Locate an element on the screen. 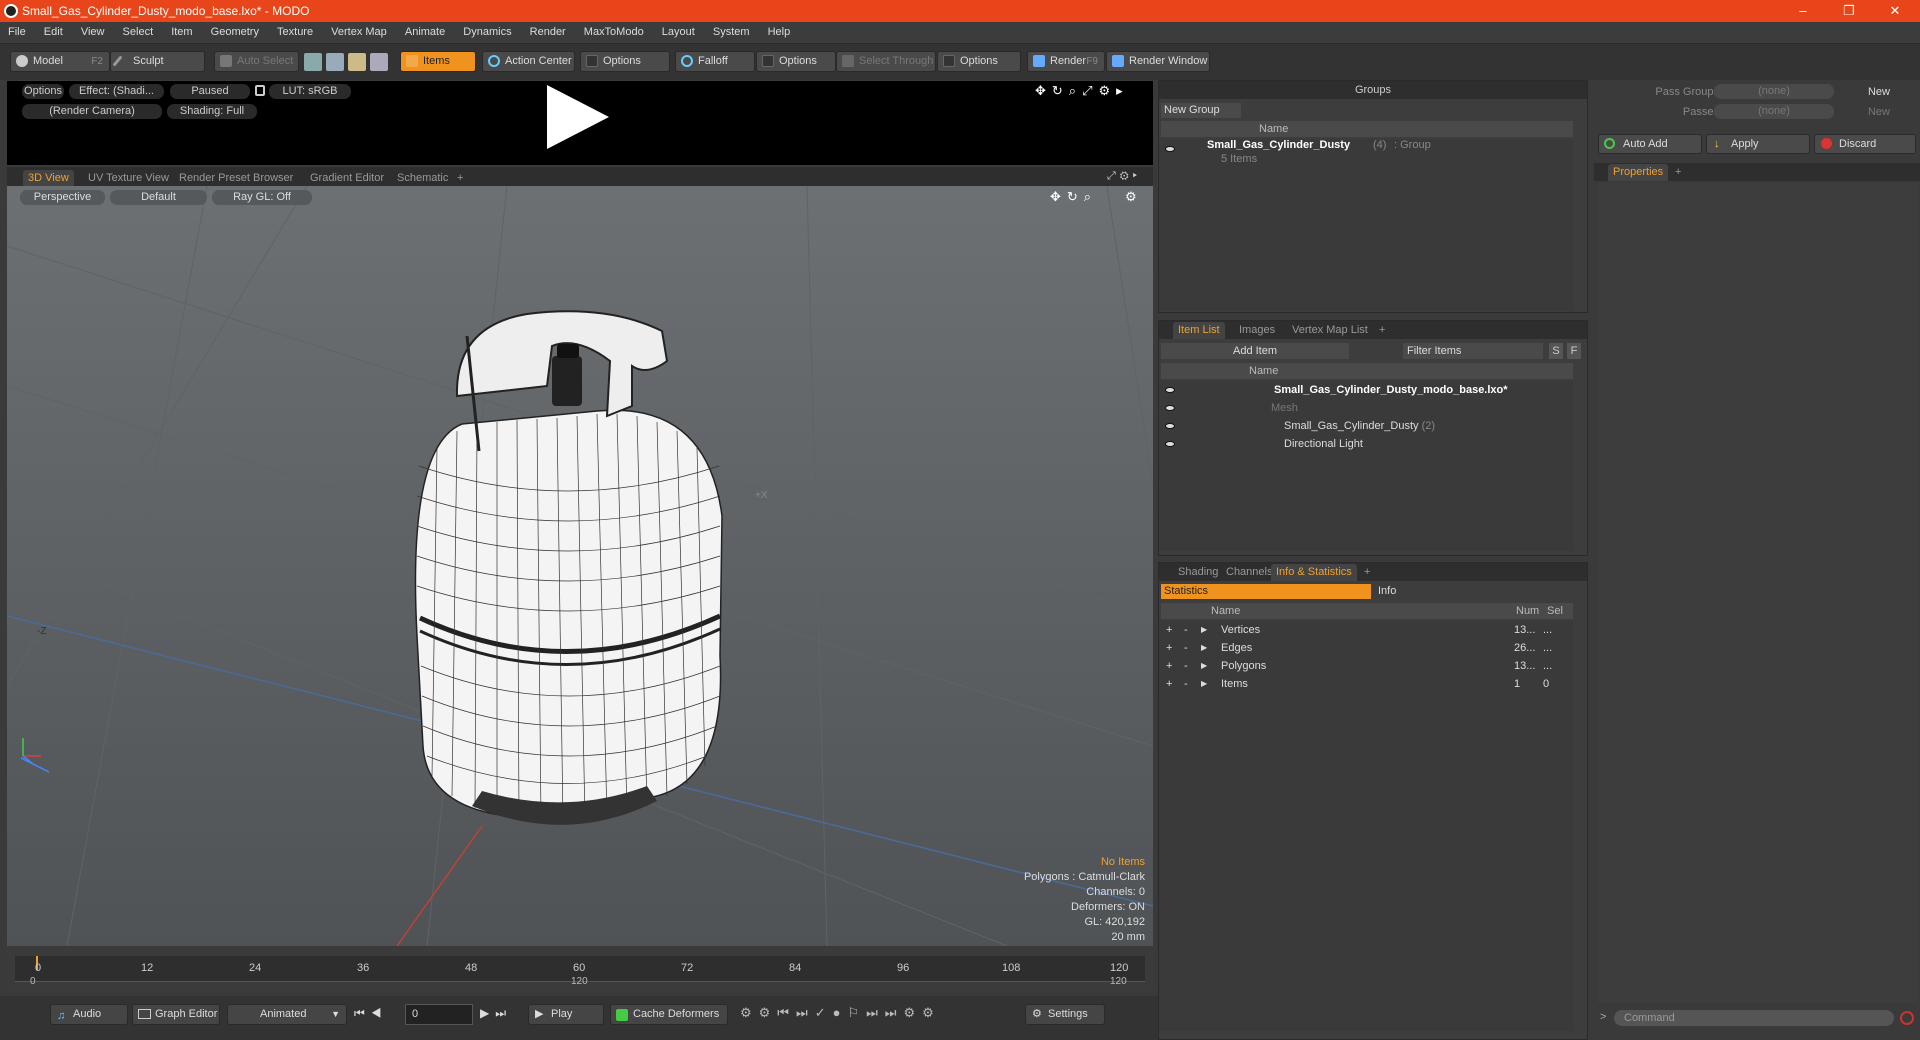 This screenshot has width=1920, height=1040. settings-button: ⚙ Settings is located at coordinates (1065, 1014).